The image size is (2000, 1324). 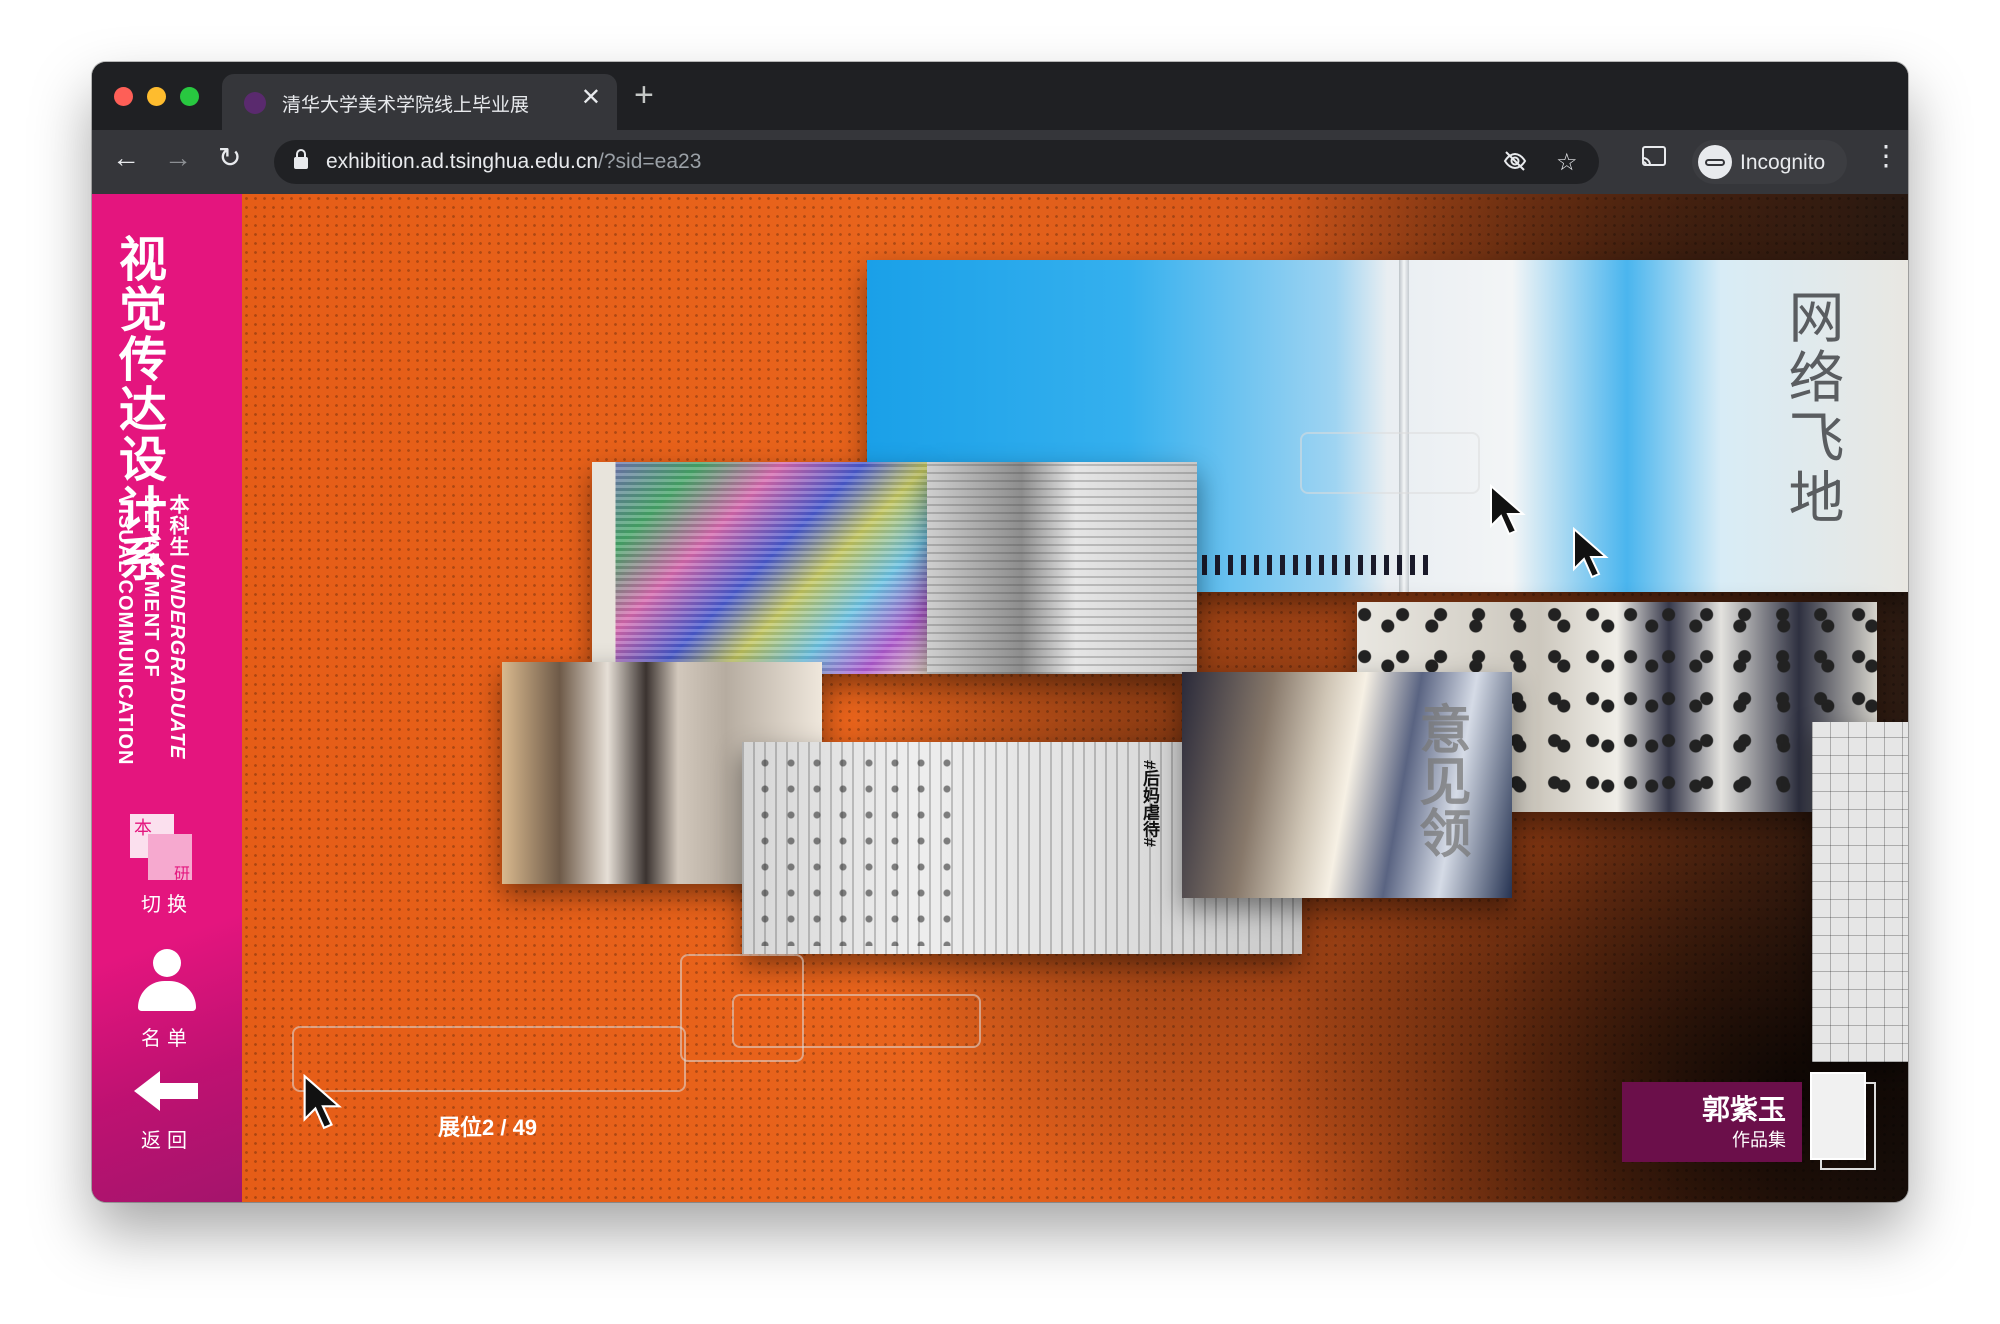 I want to click on portfolio-thumb, so click(x=1838, y=1116).